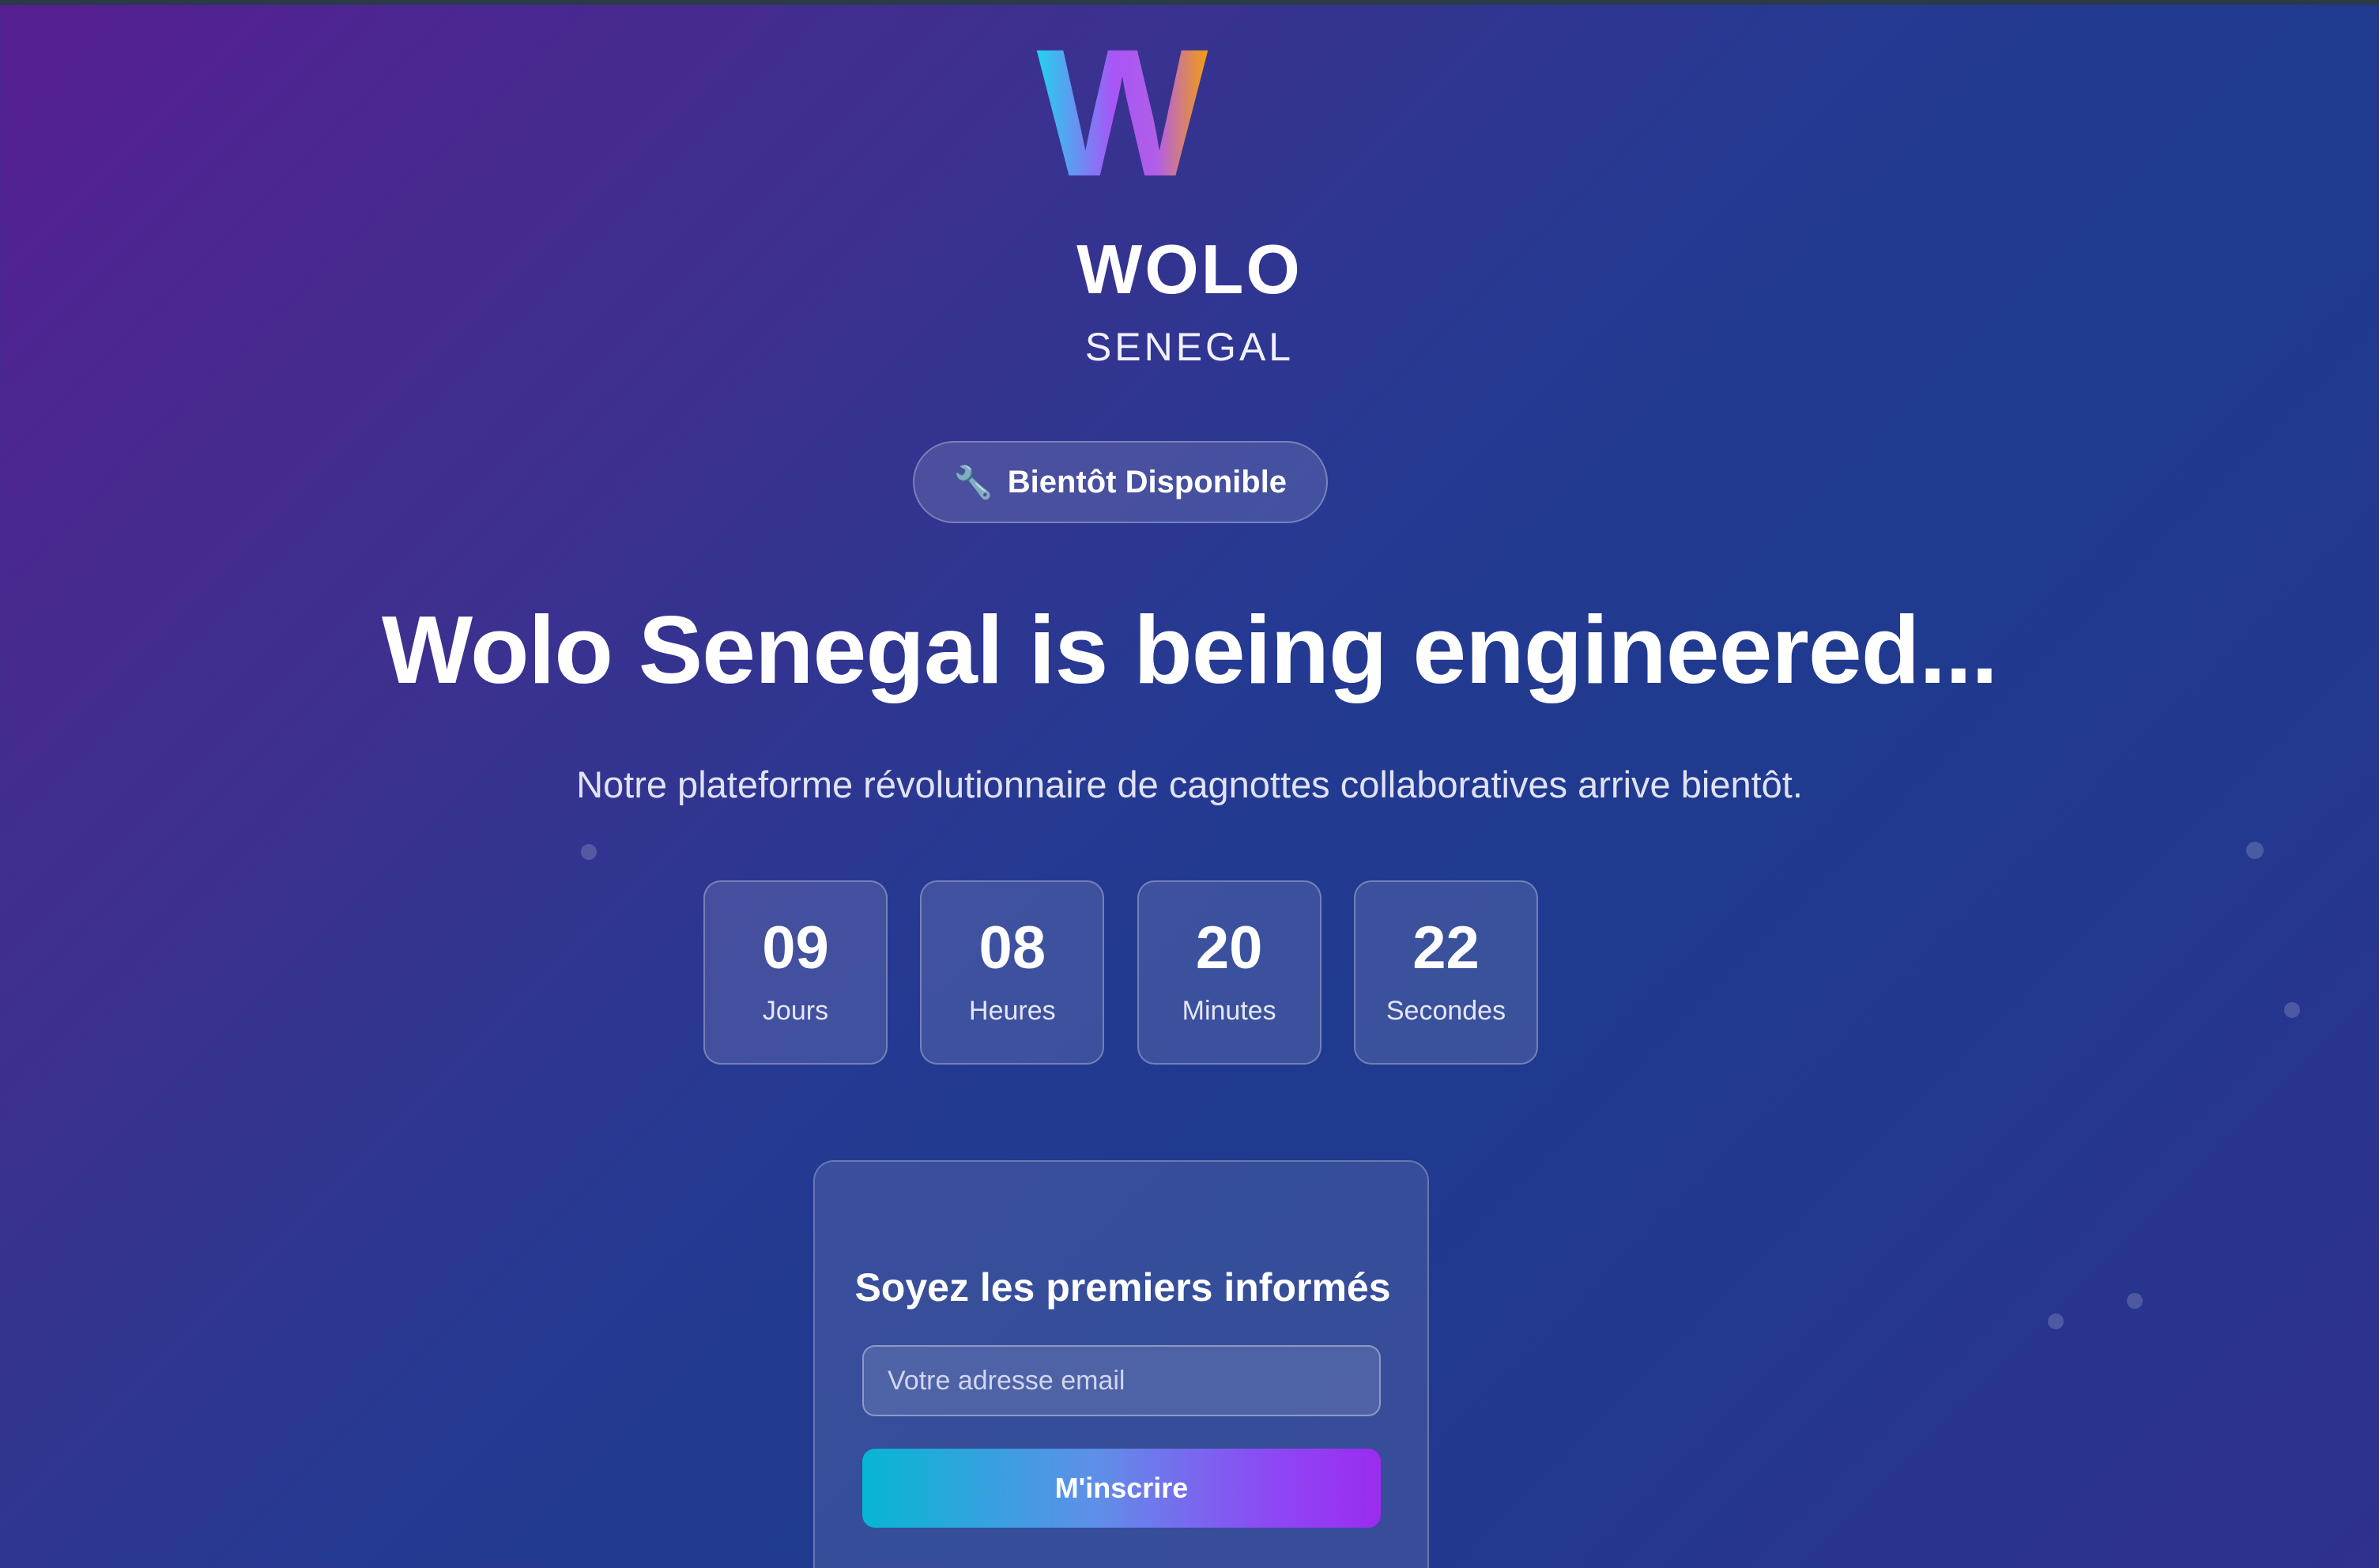 This screenshot has height=1568, width=2379. I want to click on countdown-minutes: 20 Minutes, so click(1229, 972).